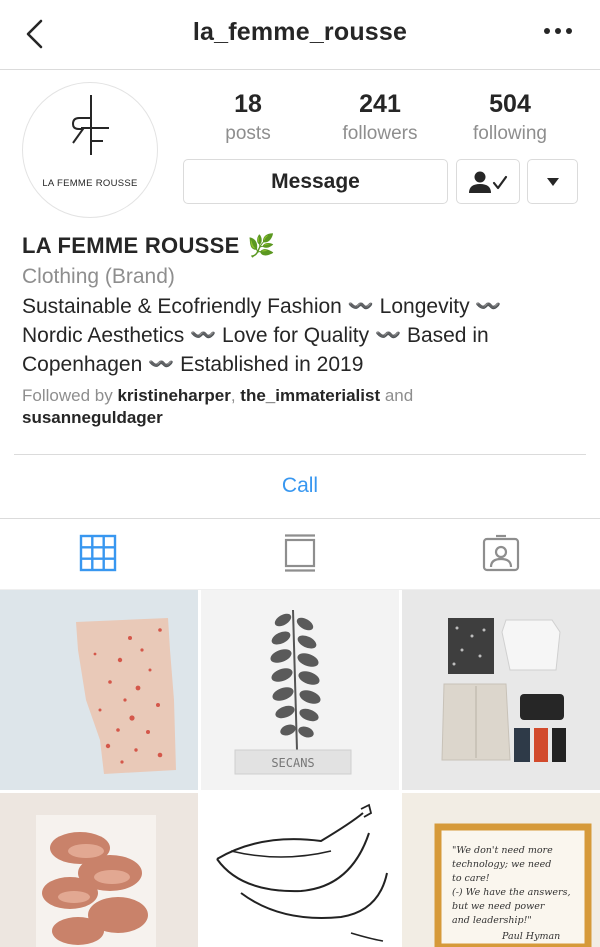 The width and height of the screenshot is (600, 947). I want to click on tab-feed, so click(300, 553).